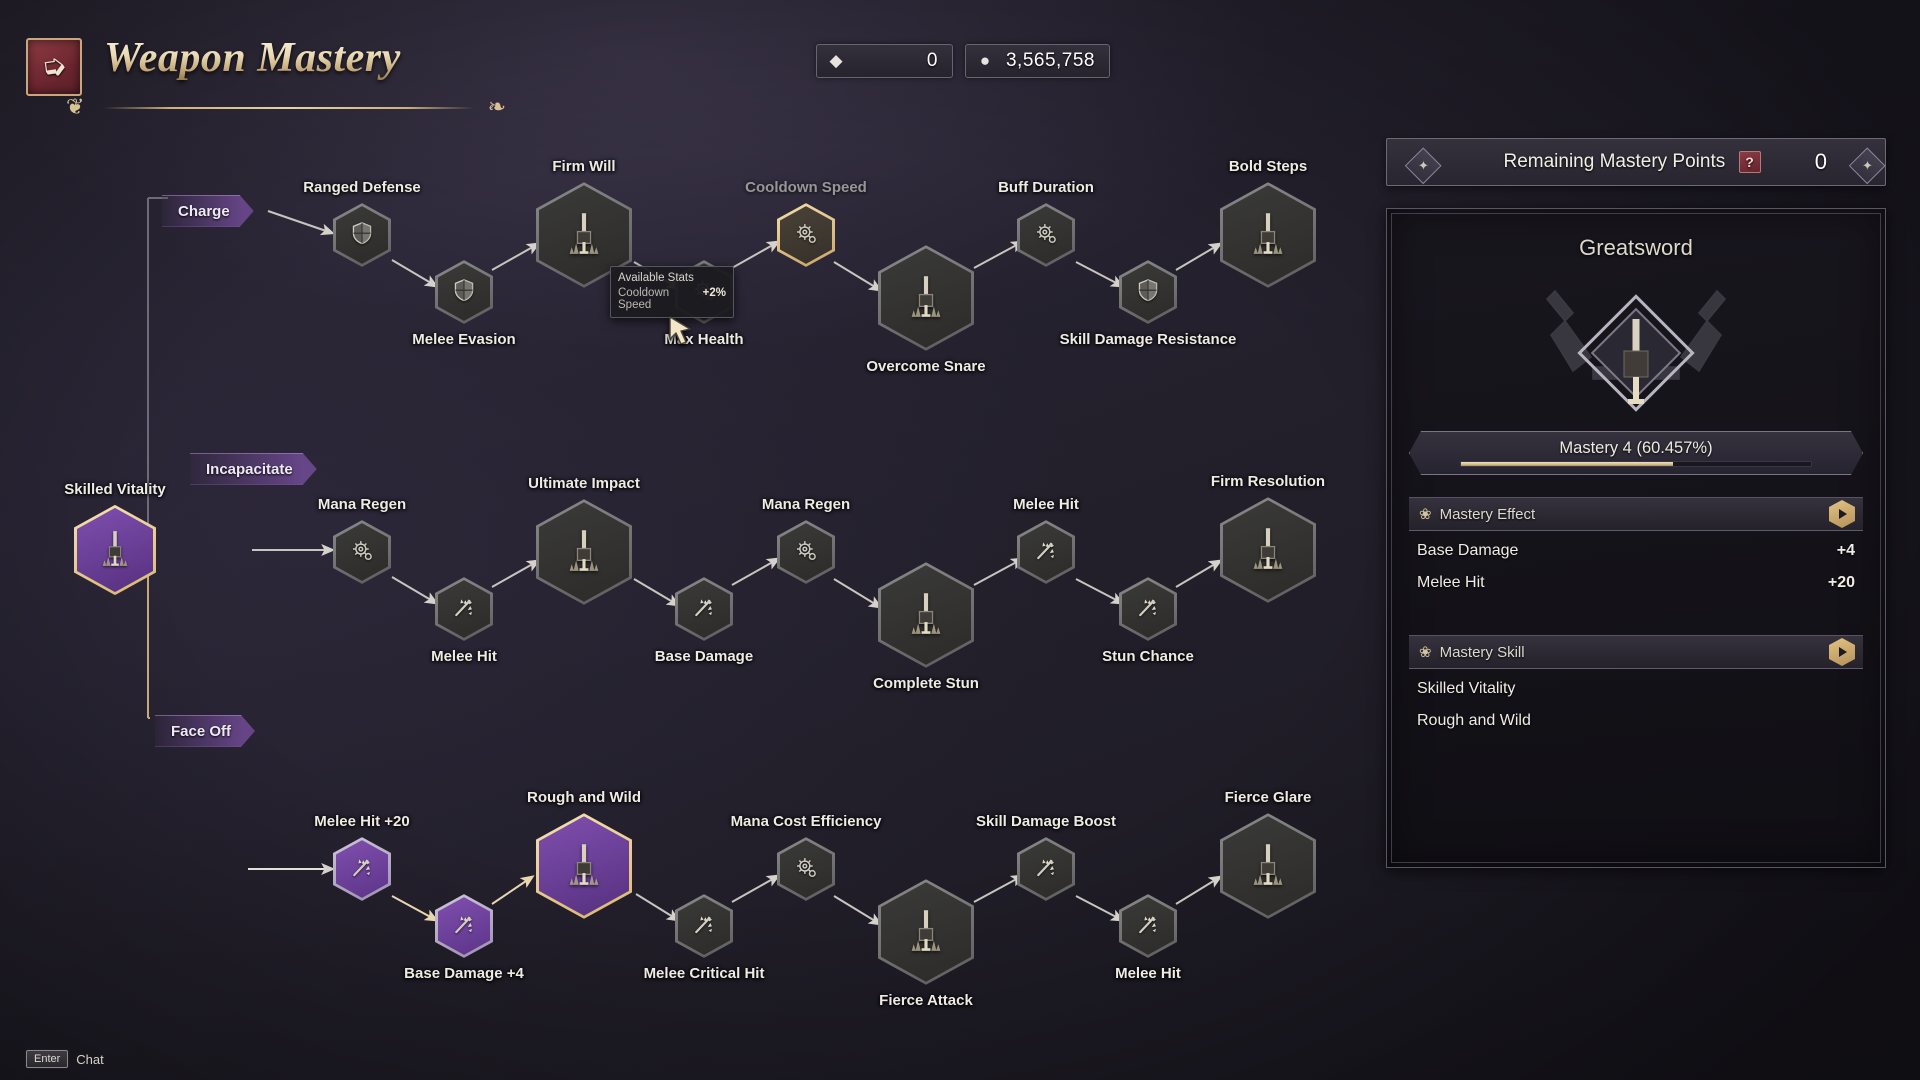 Image resolution: width=1920 pixels, height=1080 pixels. What do you see at coordinates (1268, 798) in the screenshot?
I see `node-label: Fierce Glare` at bounding box center [1268, 798].